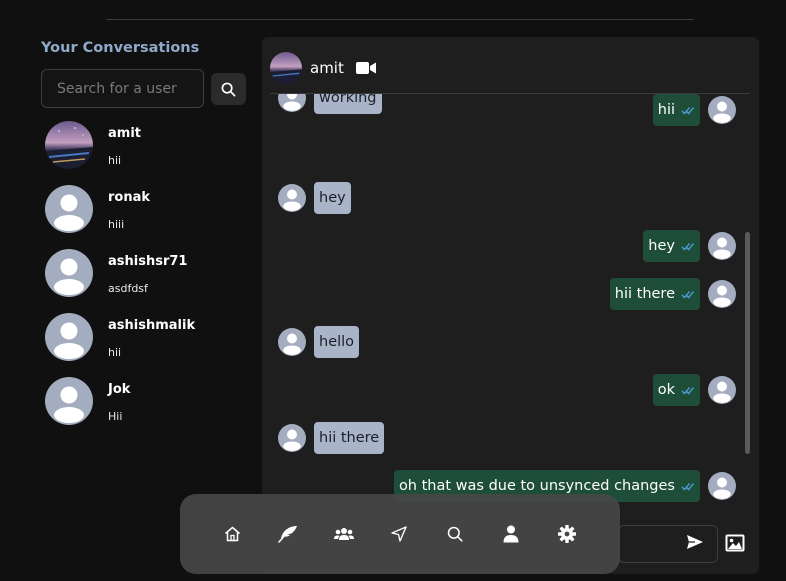  I want to click on attach-image-button, so click(735, 545).